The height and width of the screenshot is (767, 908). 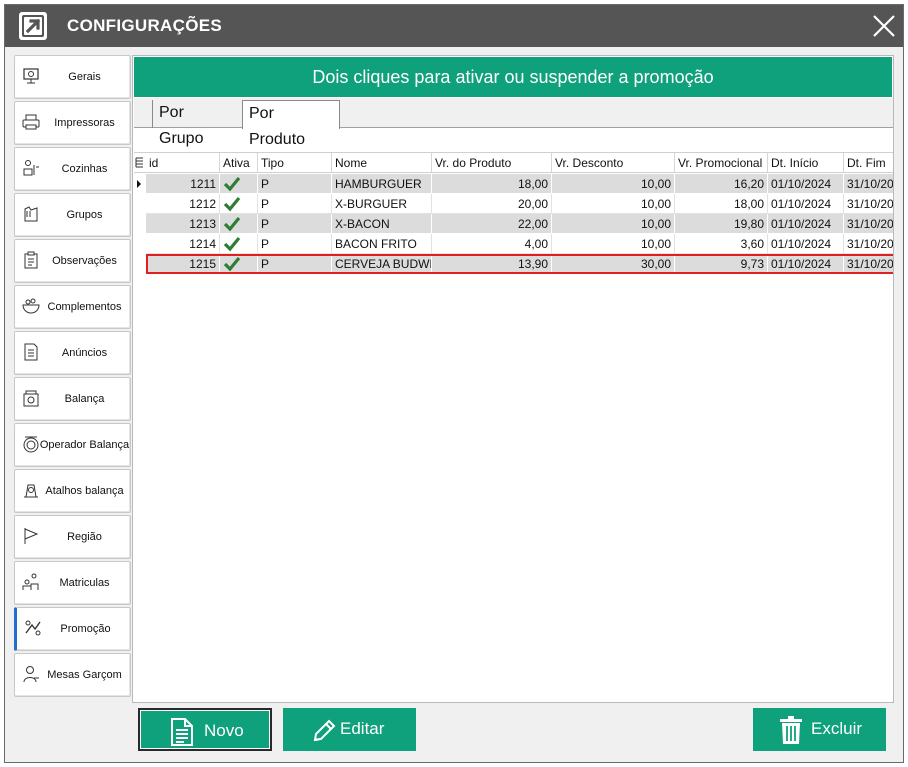 What do you see at coordinates (492, 264) in the screenshot?
I see `col-vr-produto-cell: 13,90` at bounding box center [492, 264].